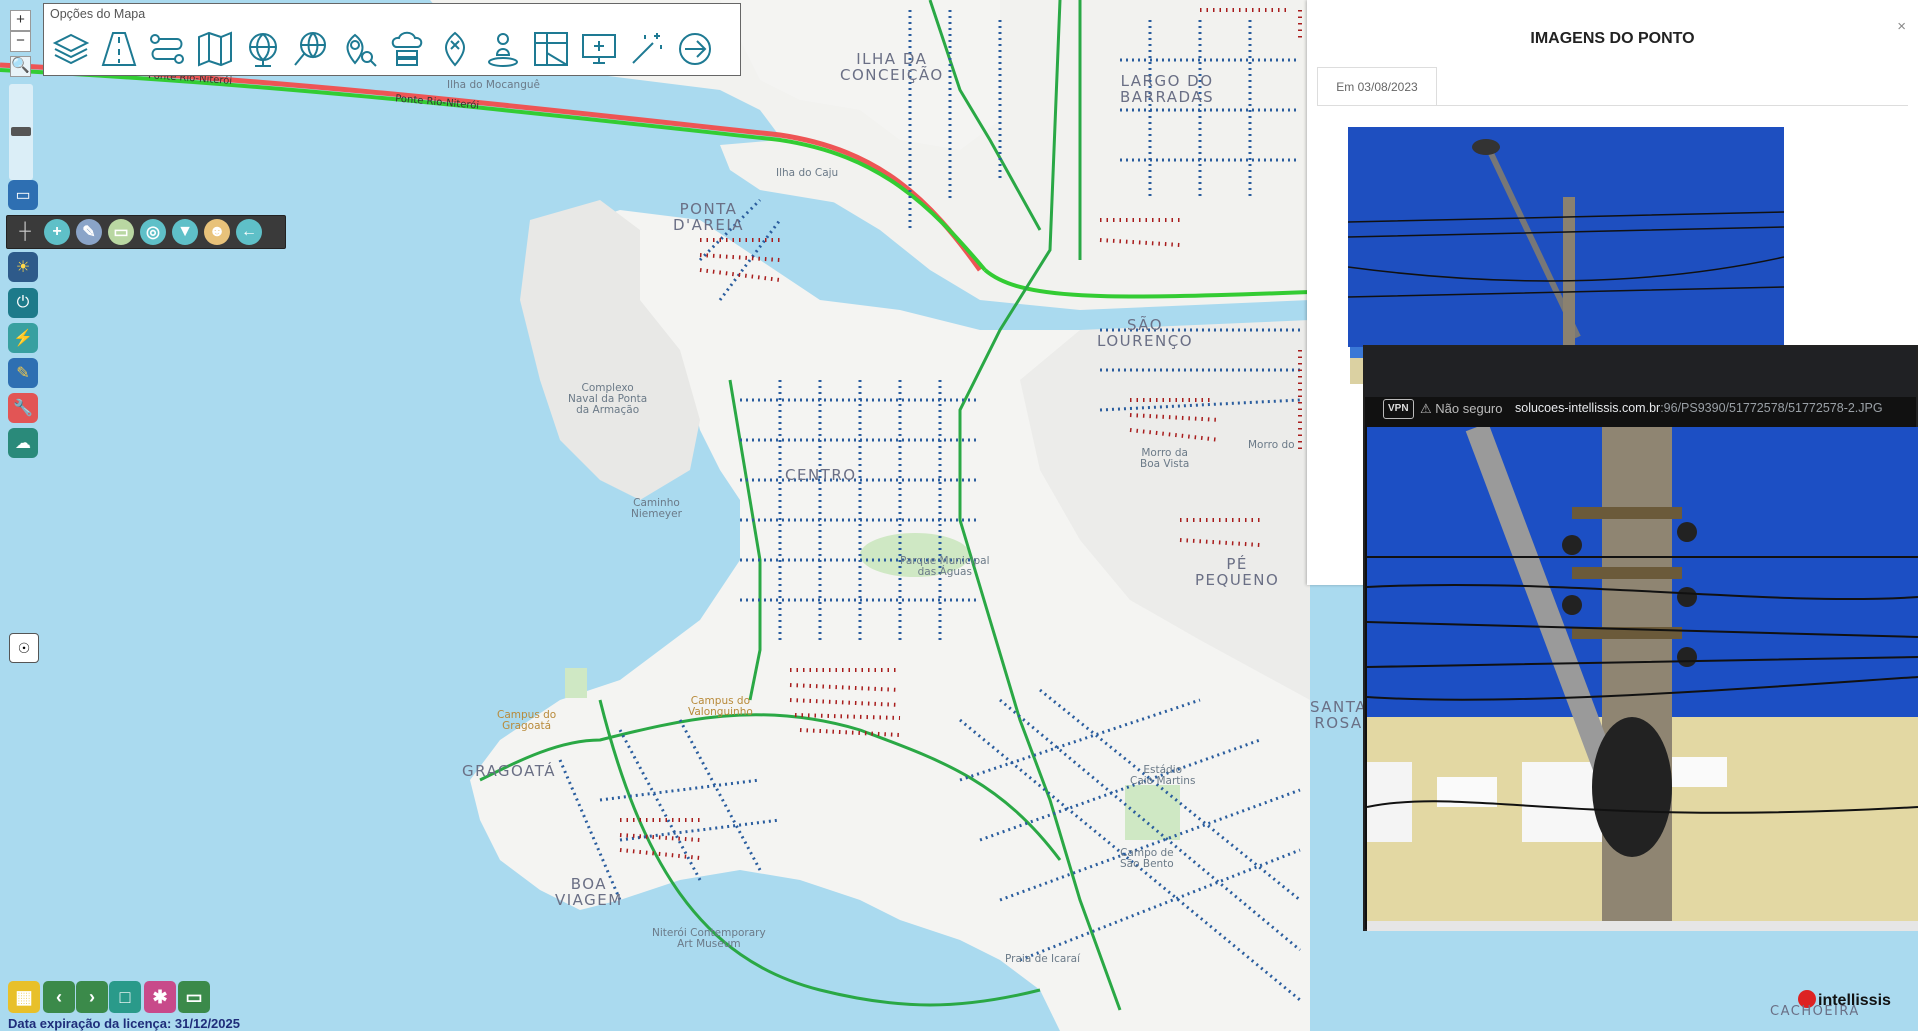  Describe the element at coordinates (160, 997) in the screenshot. I see `palette-icon: ✱` at that location.